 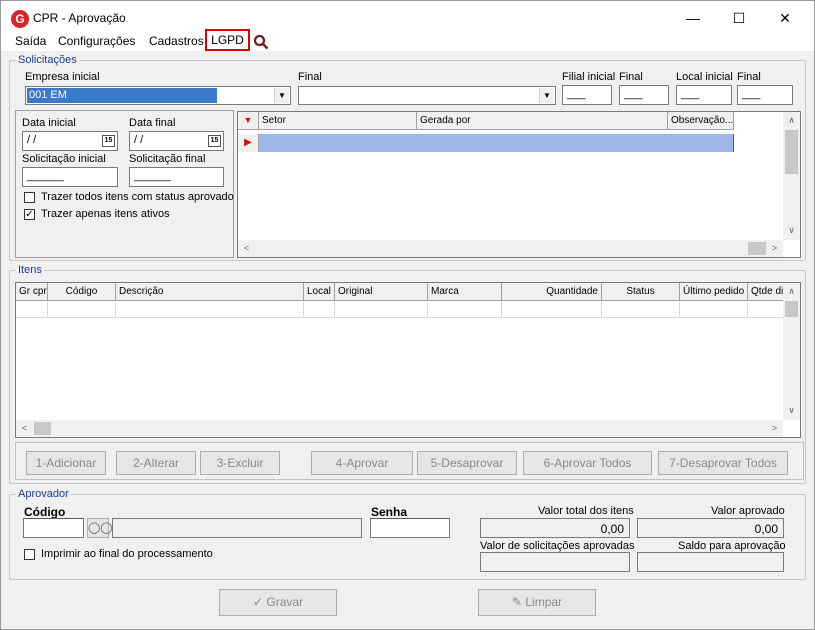 I want to click on col-gerada-por: Gerada por, so click(x=542, y=121).